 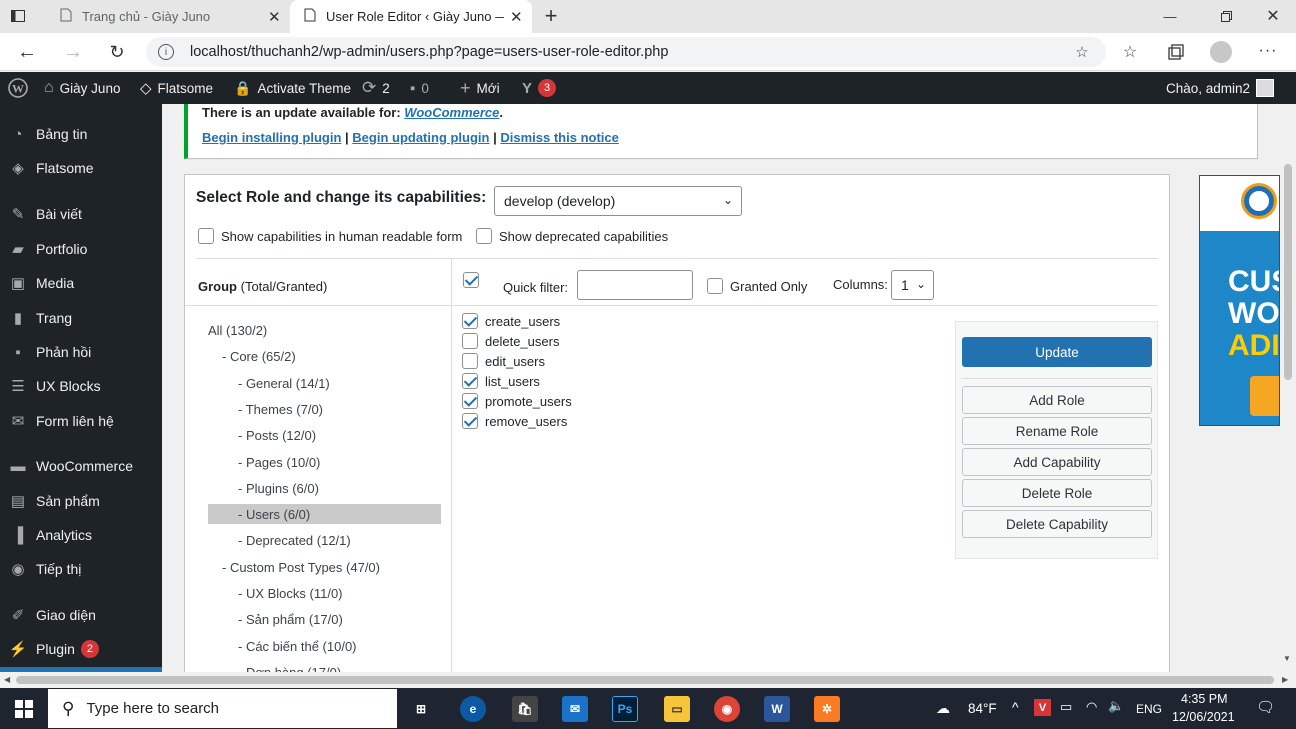 I want to click on site-name-link: ⌂ Giày Juno, so click(x=82, y=88).